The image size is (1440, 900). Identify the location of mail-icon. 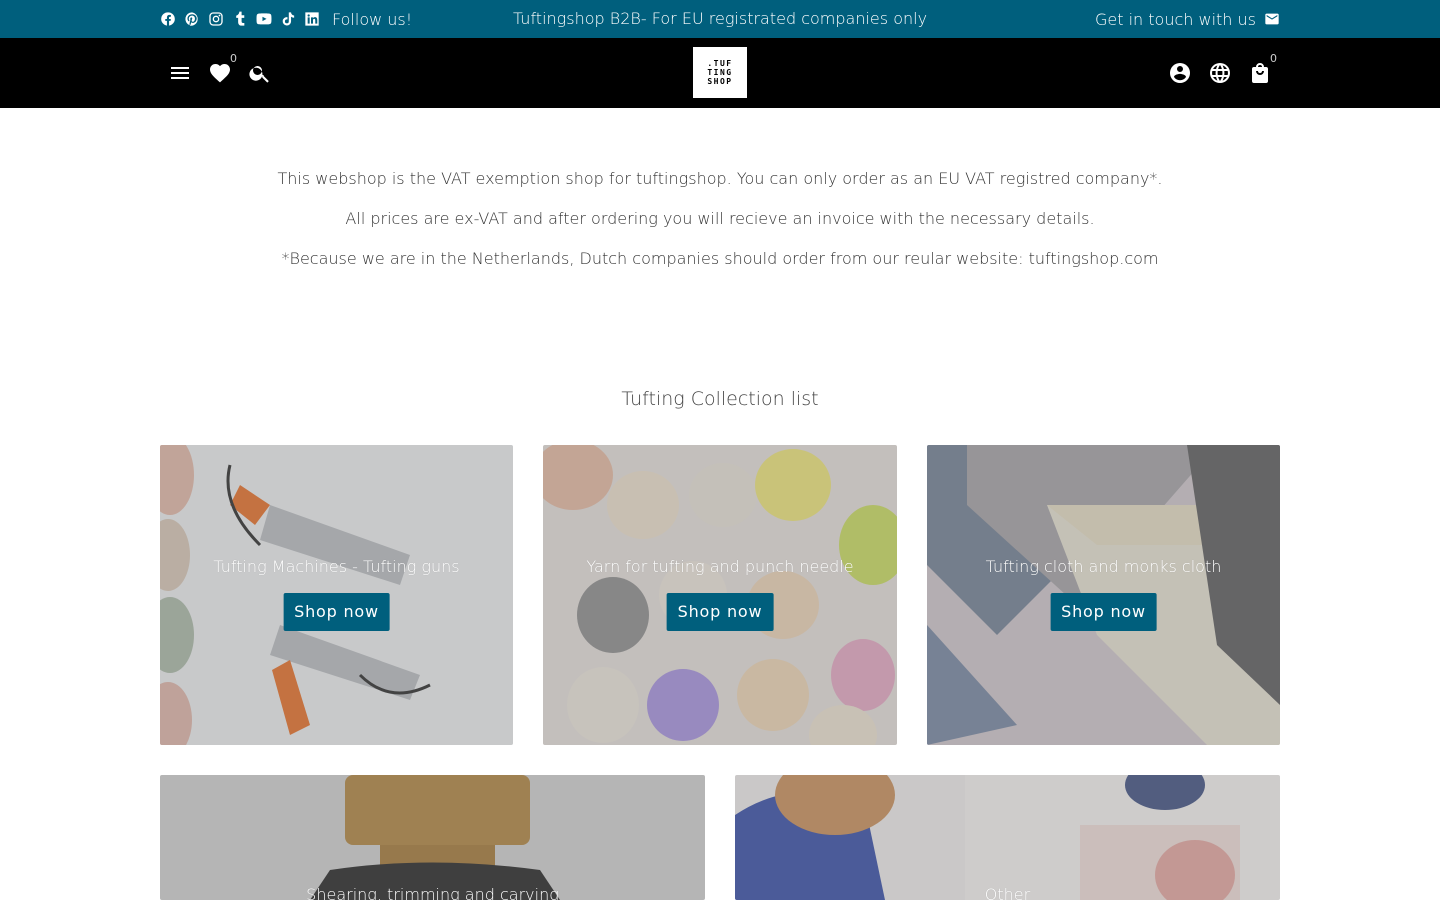
(1272, 19).